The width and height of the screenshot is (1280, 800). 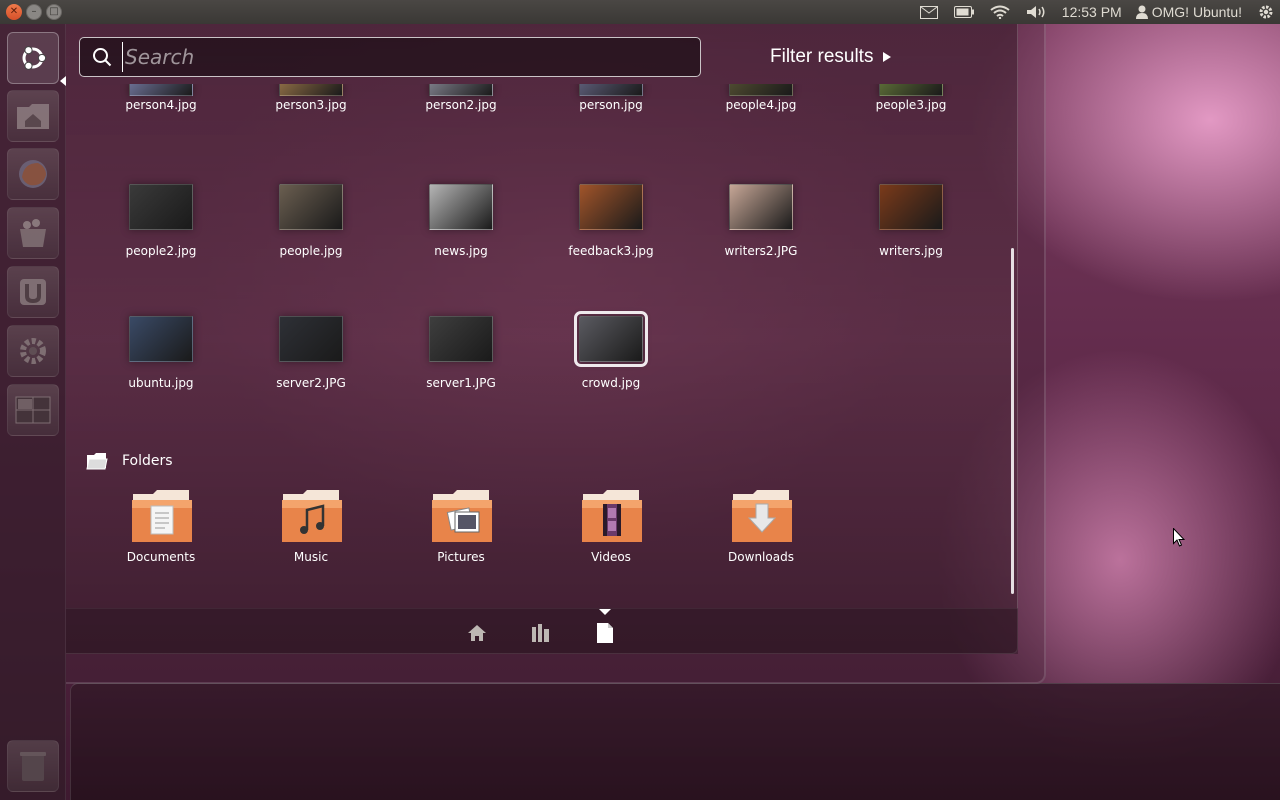 I want to click on trash-icon, so click(x=33, y=766).